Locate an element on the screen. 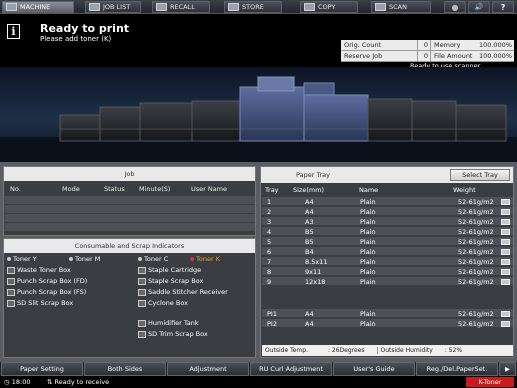  toner-y-indicator: Toner Y is located at coordinates (22, 259).